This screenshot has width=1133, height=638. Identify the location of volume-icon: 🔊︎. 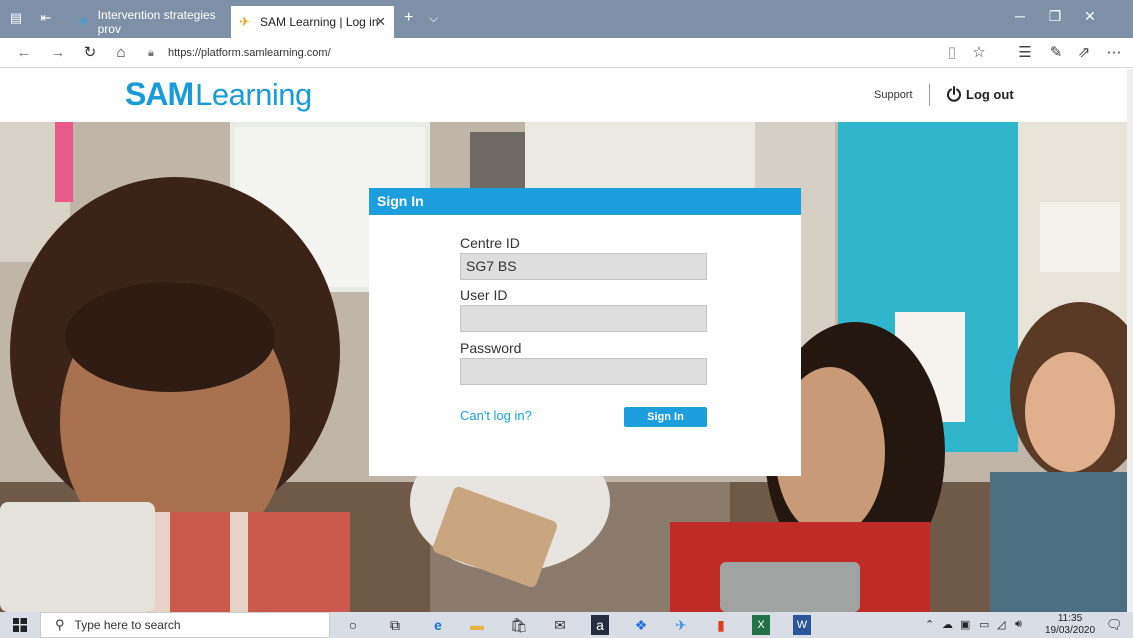
(1018, 624).